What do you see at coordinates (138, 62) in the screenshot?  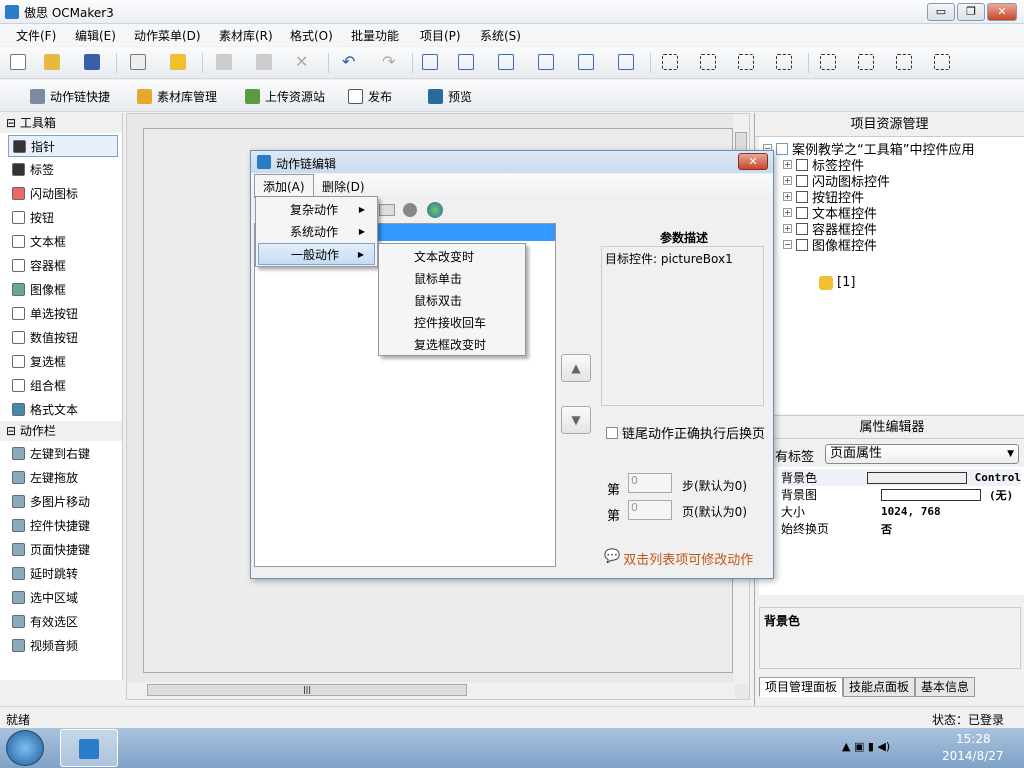 I see `page-icon` at bounding box center [138, 62].